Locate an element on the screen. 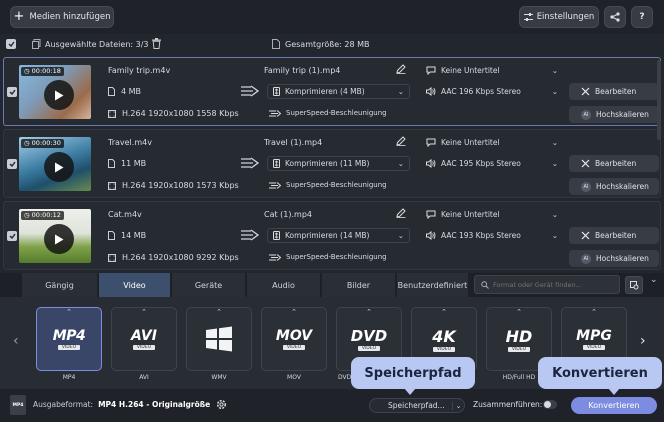 This screenshot has width=664, height=422. audio-dropdown: AAC 193 Kbps Stereo ⌄ is located at coordinates (492, 235).